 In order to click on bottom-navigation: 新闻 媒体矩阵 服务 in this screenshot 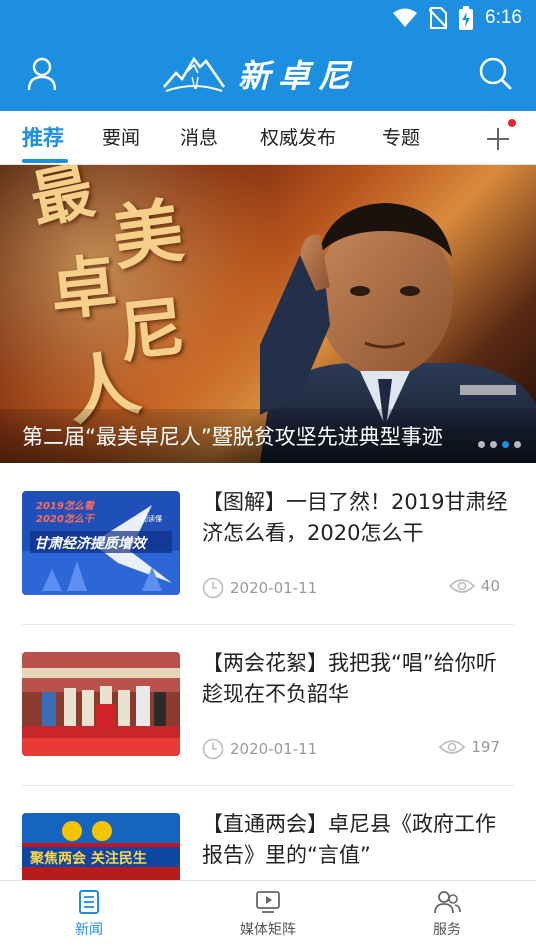, I will do `click(268, 916)`.